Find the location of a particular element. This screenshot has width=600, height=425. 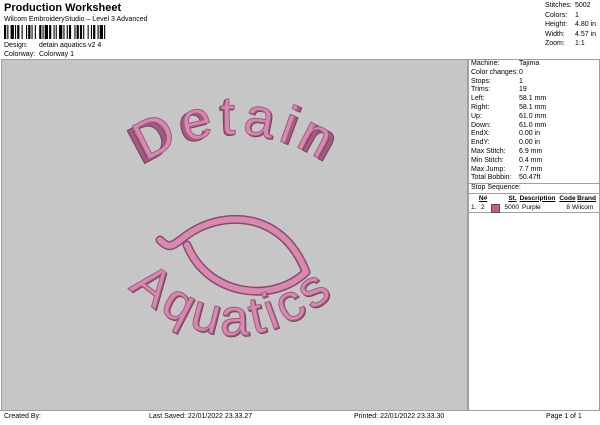

machine-info-row: Left: 58.1 mm is located at coordinates (534, 99).